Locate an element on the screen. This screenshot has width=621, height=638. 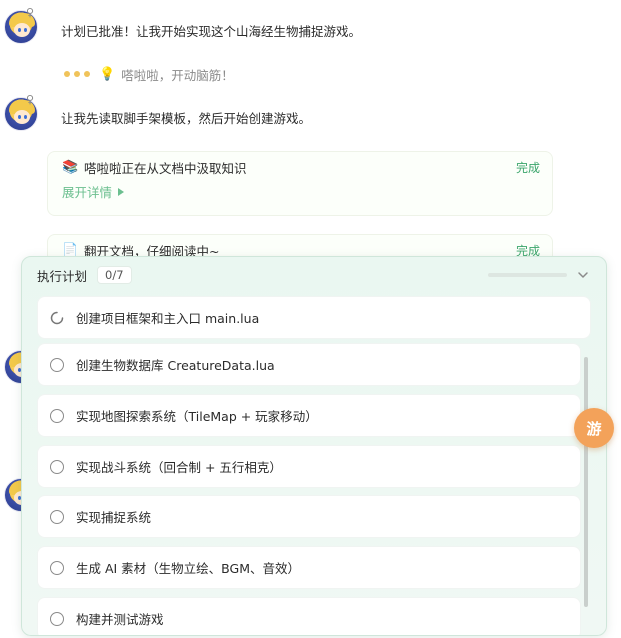
expand-details-label: 展开详情 is located at coordinates (87, 192).